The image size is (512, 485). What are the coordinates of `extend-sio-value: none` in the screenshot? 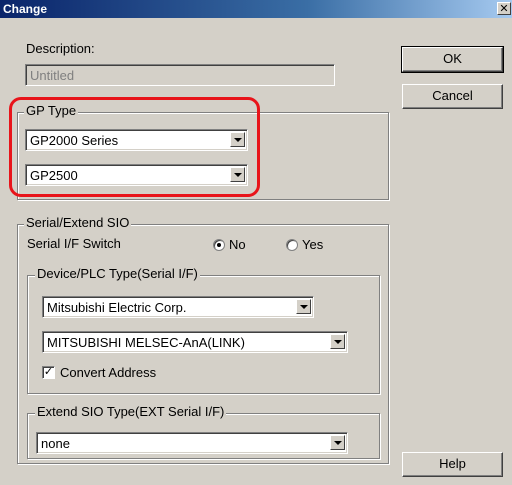 It's located at (55, 443).